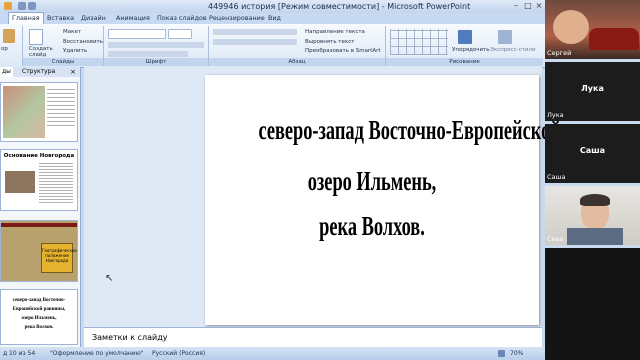 This screenshot has width=640, height=360. Describe the element at coordinates (255, 32) in the screenshot. I see `list-buttons` at that location.